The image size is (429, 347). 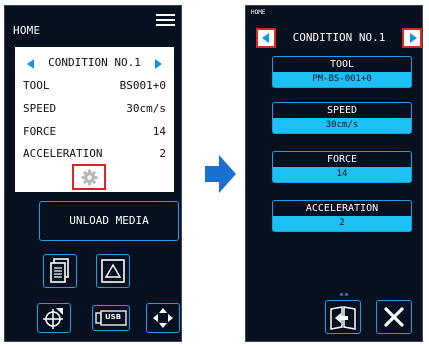 What do you see at coordinates (165, 21) in the screenshot?
I see `menu-icon` at bounding box center [165, 21].